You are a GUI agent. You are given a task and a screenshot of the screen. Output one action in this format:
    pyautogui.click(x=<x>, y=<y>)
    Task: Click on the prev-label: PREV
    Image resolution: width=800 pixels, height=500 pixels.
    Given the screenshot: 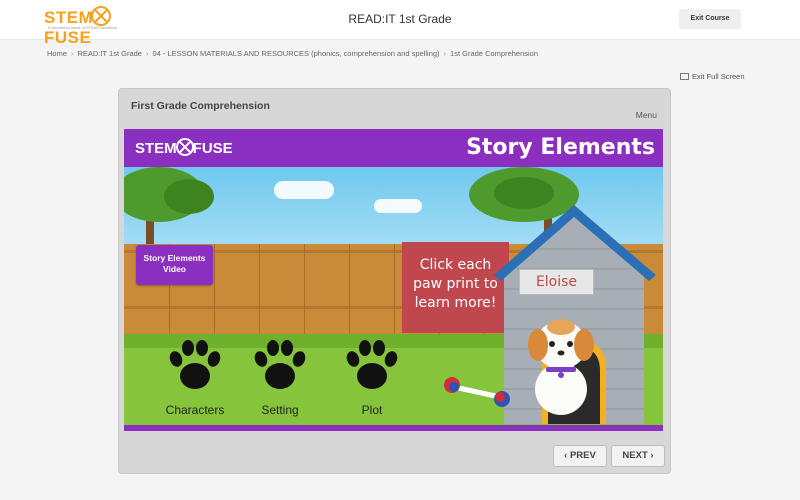 What is the action you would take?
    pyautogui.click(x=582, y=455)
    